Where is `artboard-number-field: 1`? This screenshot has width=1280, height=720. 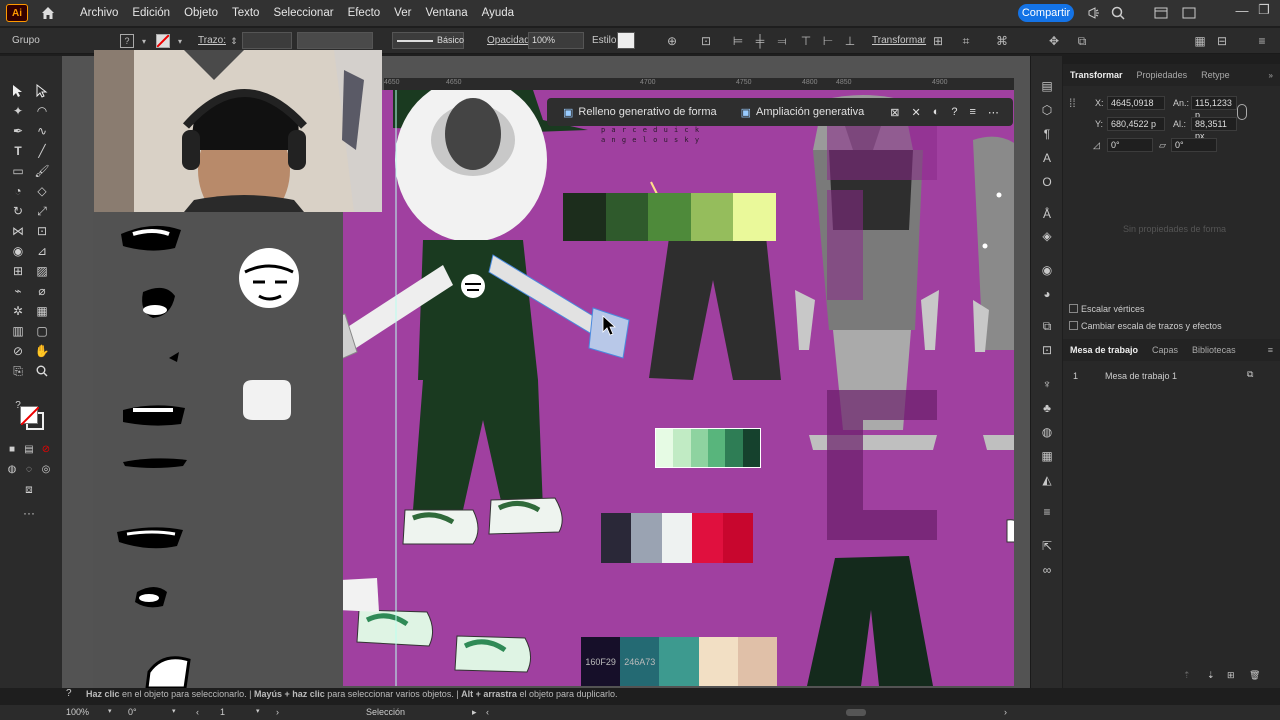
artboard-number-field: 1 is located at coordinates (222, 712).